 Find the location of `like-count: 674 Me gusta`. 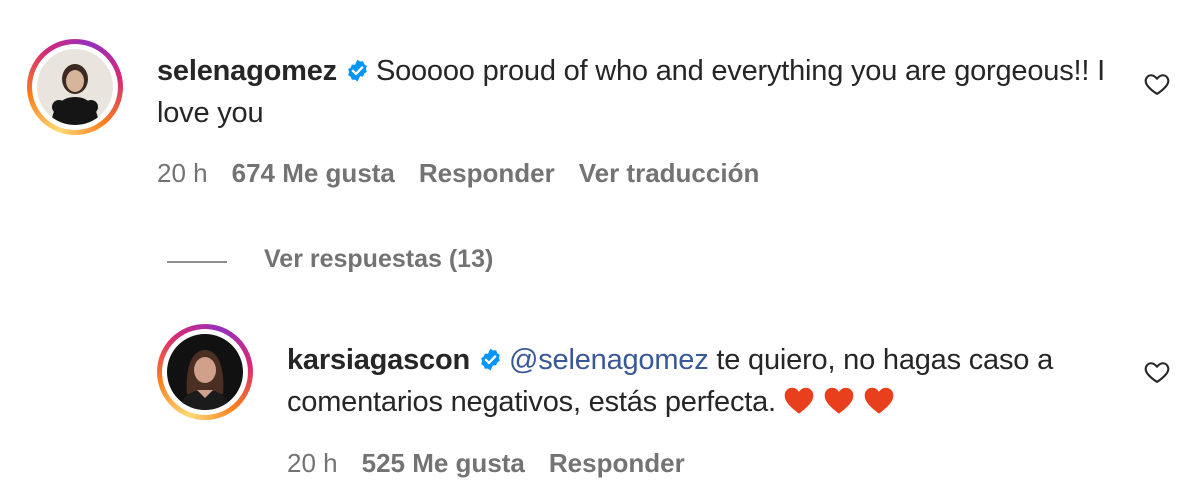

like-count: 674 Me gusta is located at coordinates (313, 173).